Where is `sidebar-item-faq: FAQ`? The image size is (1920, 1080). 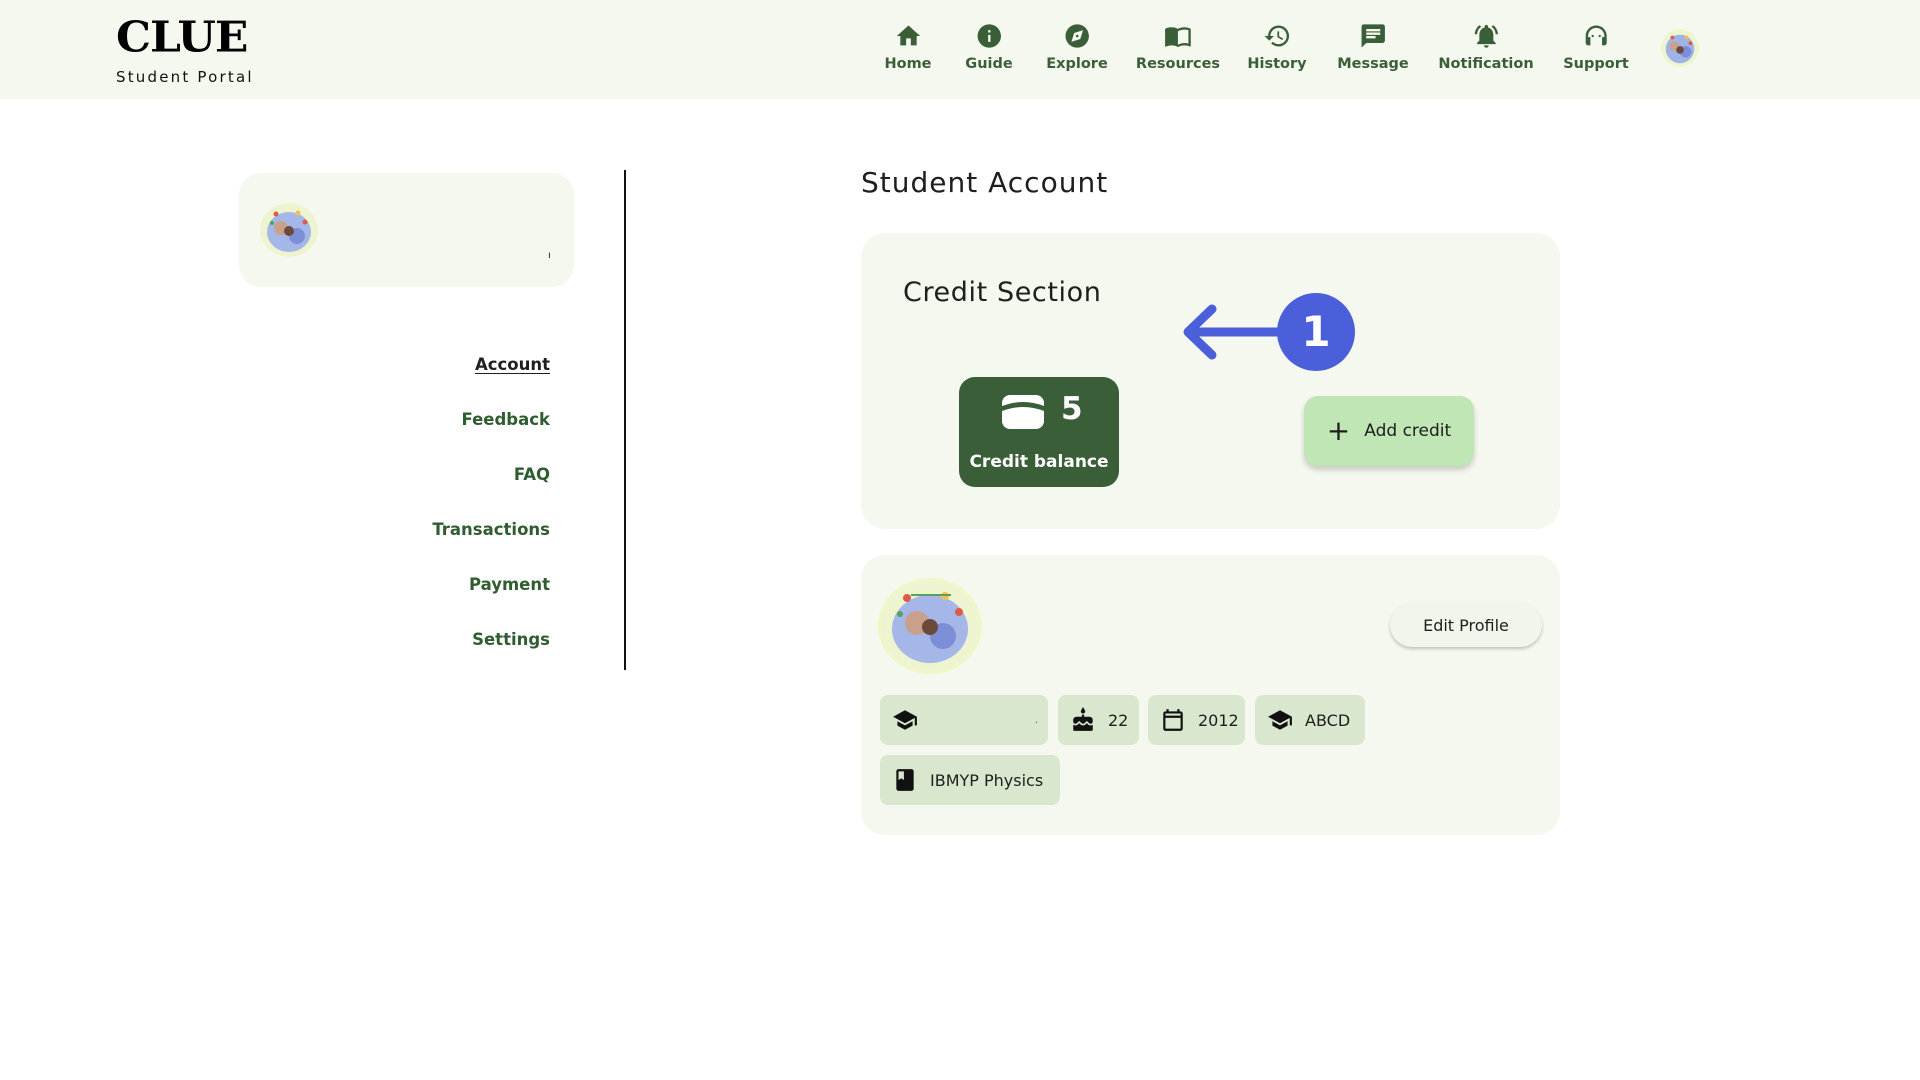
sidebar-item-faq: FAQ is located at coordinates (532, 474).